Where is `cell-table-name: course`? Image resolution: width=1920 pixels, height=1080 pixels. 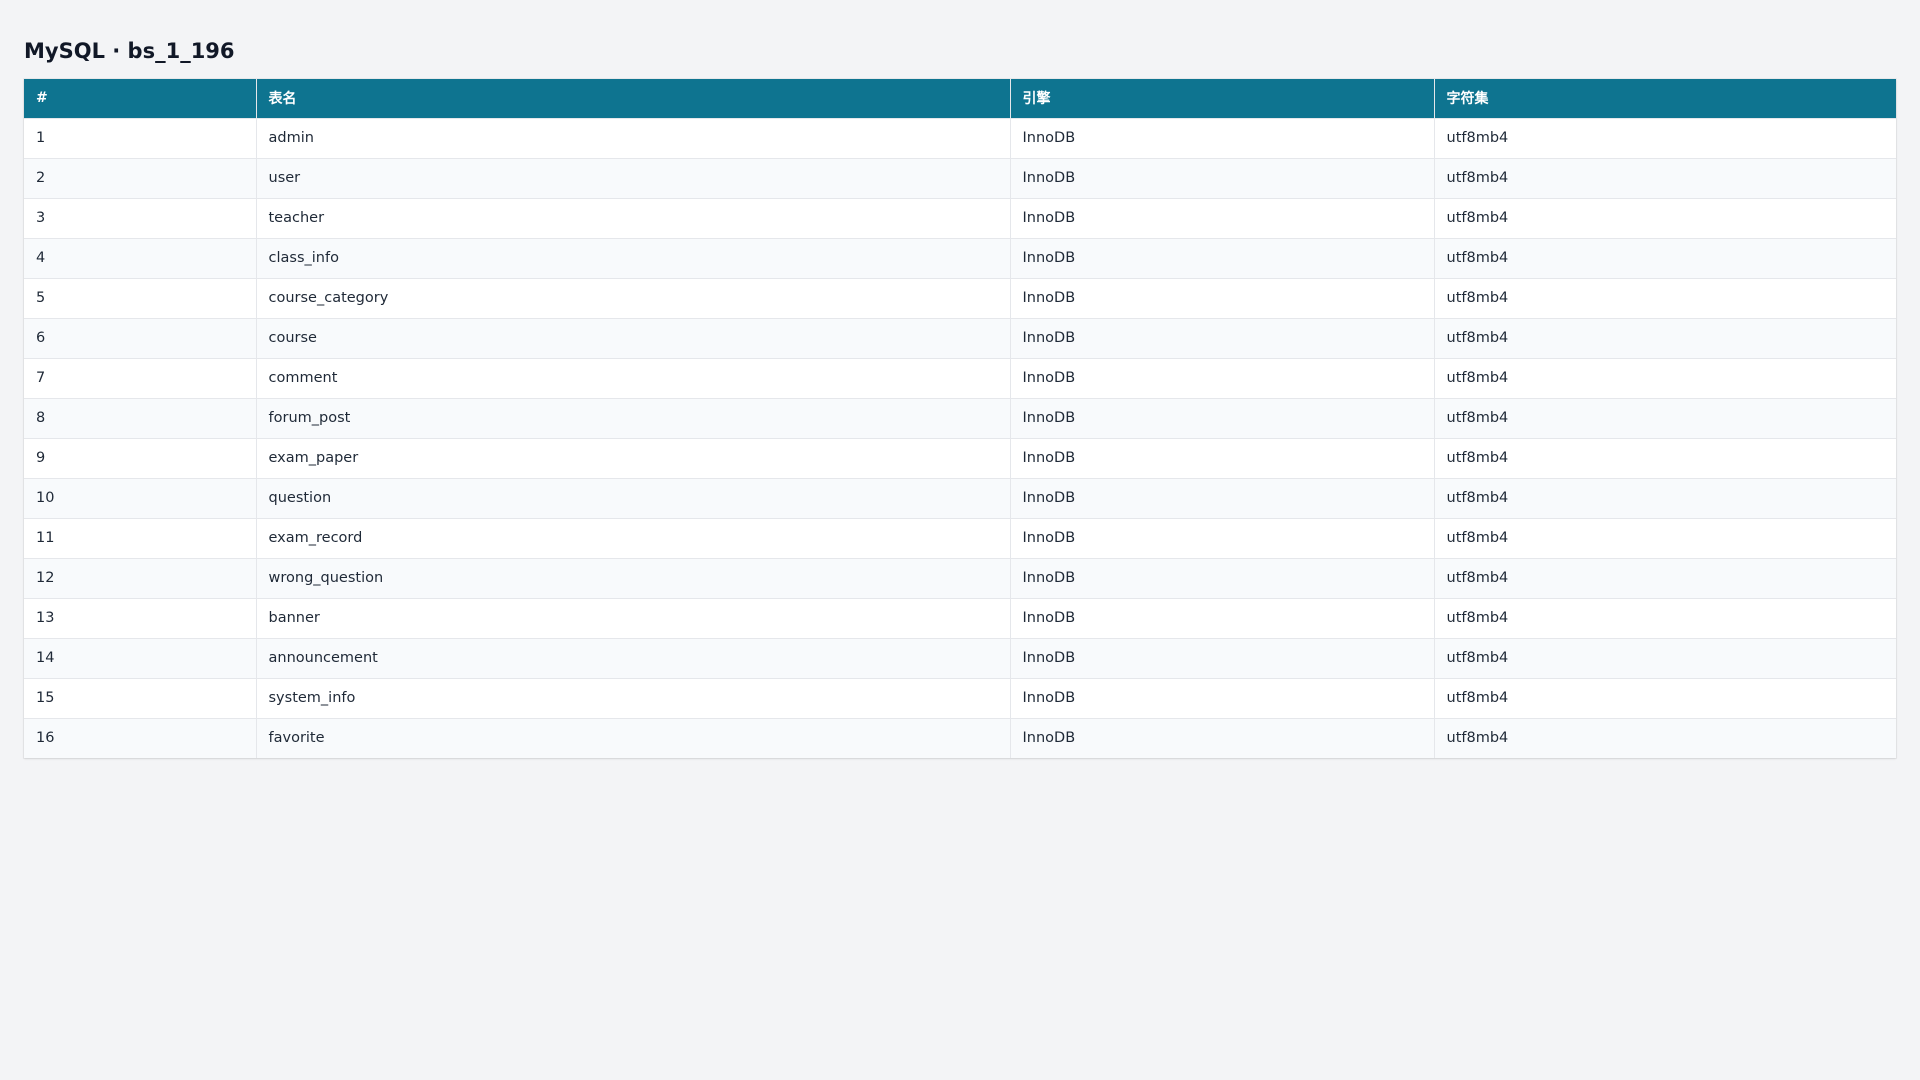
cell-table-name: course is located at coordinates (633, 337).